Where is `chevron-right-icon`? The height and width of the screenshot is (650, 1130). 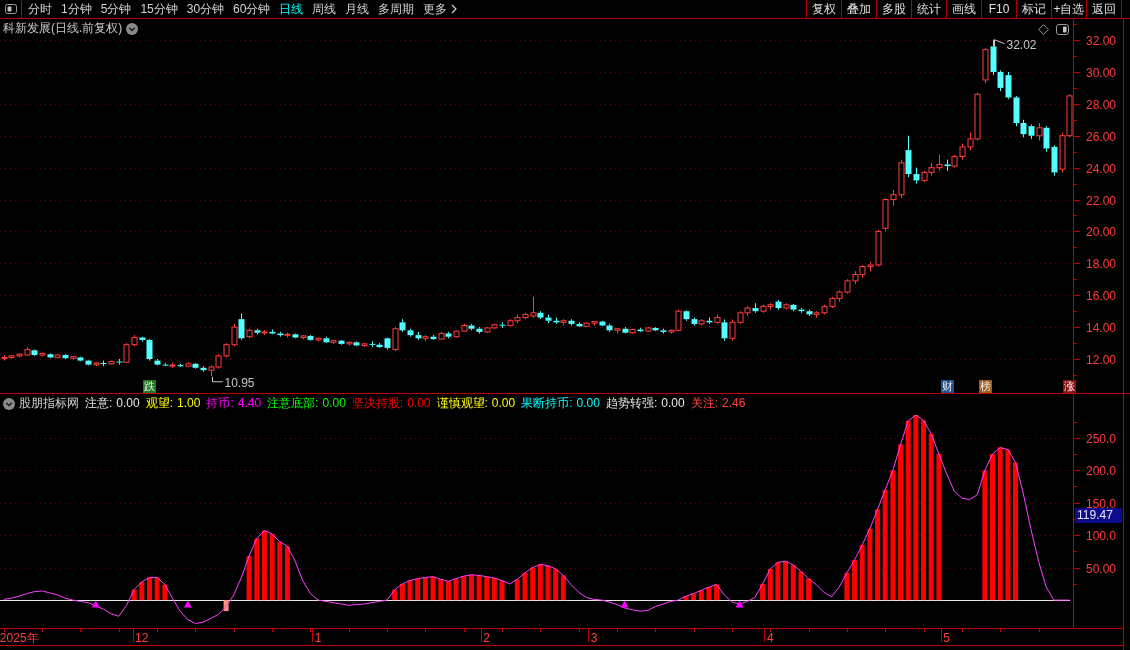 chevron-right-icon is located at coordinates (454, 9).